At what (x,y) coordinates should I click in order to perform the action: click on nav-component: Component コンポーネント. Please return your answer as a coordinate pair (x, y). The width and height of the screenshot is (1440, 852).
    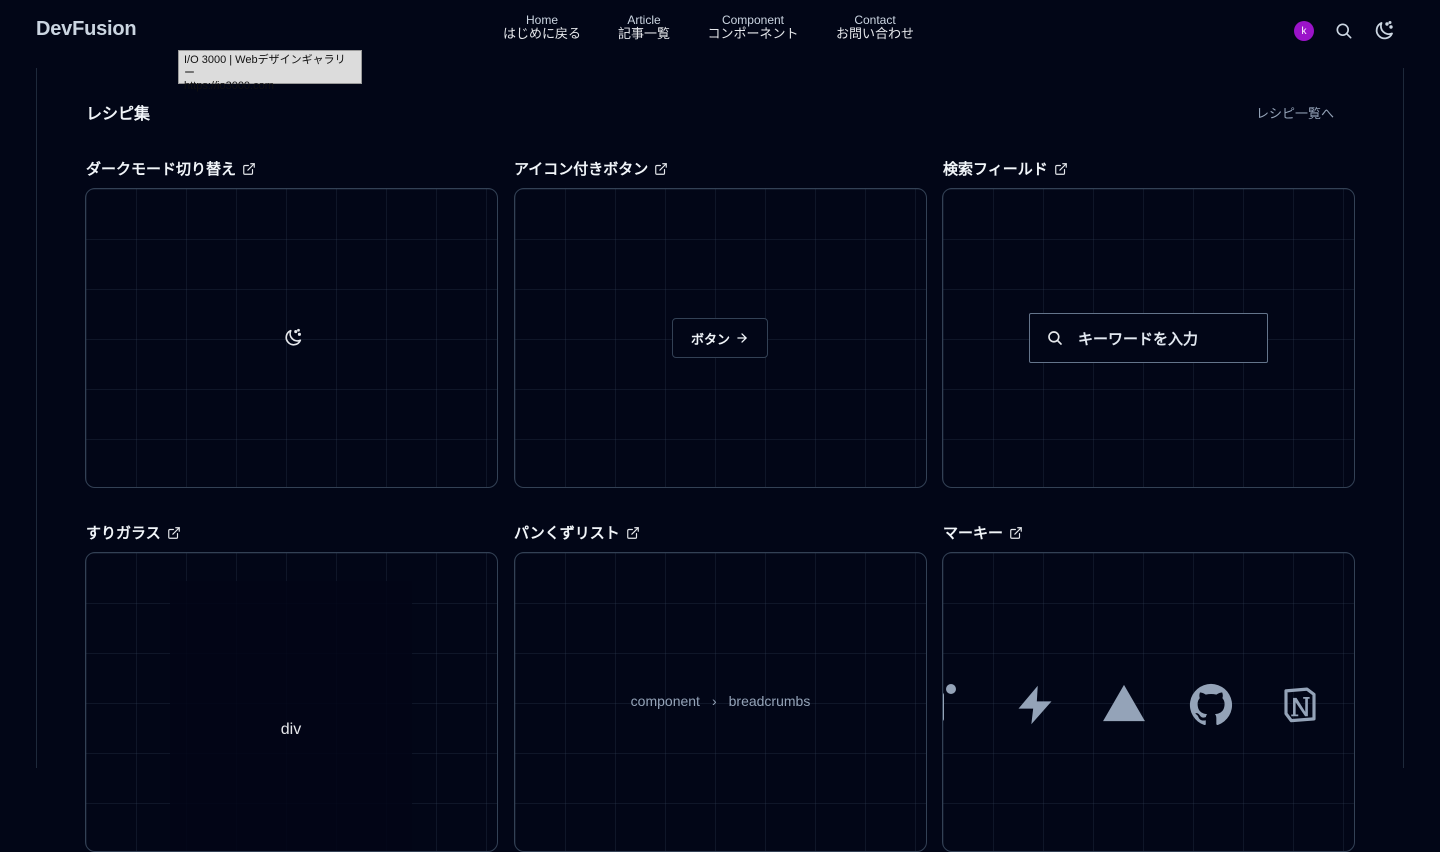
    Looking at the image, I should click on (753, 28).